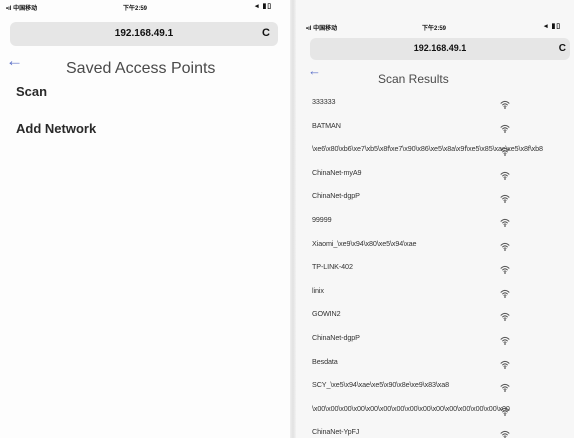  I want to click on access-point-row: ChinaNet-YpFJ, so click(443, 432).